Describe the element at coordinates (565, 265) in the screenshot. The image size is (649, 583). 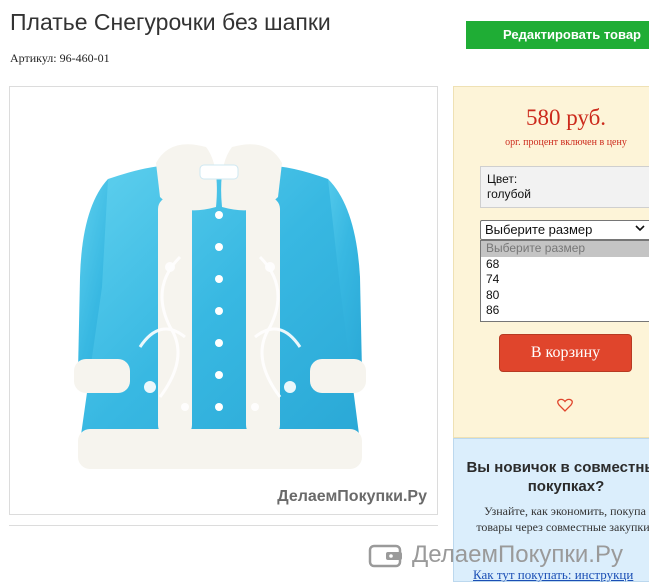
I see `size-option-68: 68` at that location.